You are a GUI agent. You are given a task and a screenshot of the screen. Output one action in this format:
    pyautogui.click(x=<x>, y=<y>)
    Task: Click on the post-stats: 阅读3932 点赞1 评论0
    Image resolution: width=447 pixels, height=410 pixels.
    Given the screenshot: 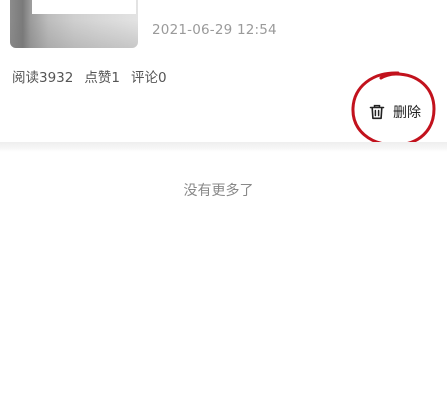 What is the action you would take?
    pyautogui.click(x=95, y=76)
    